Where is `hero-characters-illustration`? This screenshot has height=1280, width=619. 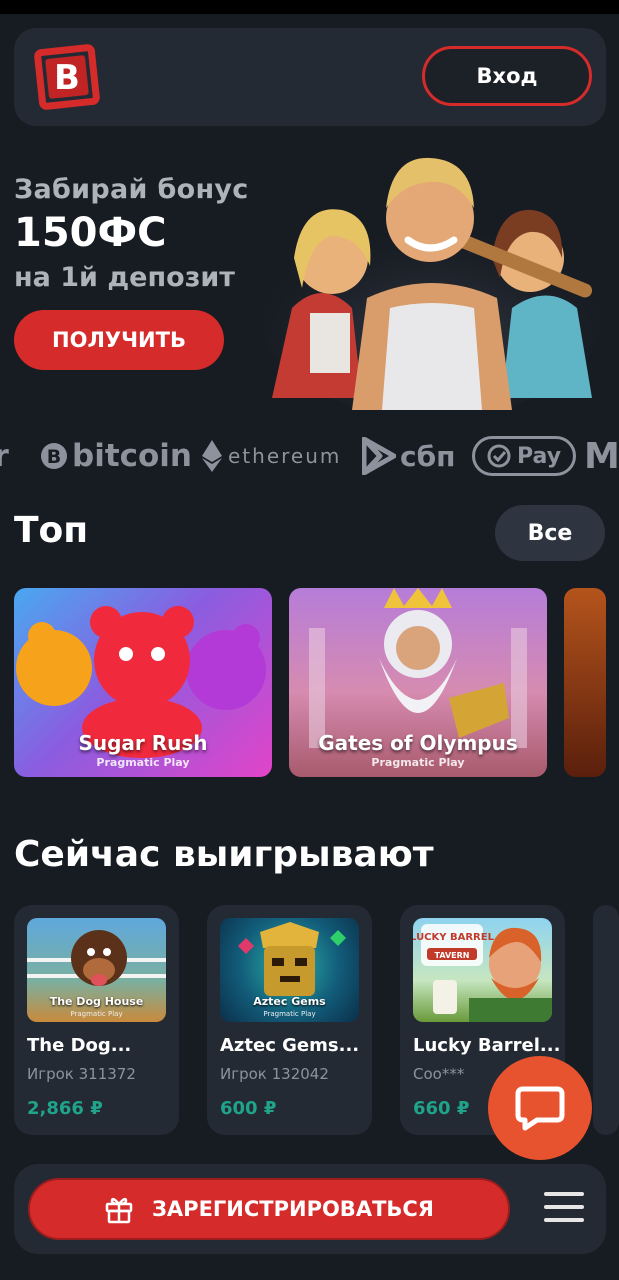
hero-characters-illustration is located at coordinates (432, 283).